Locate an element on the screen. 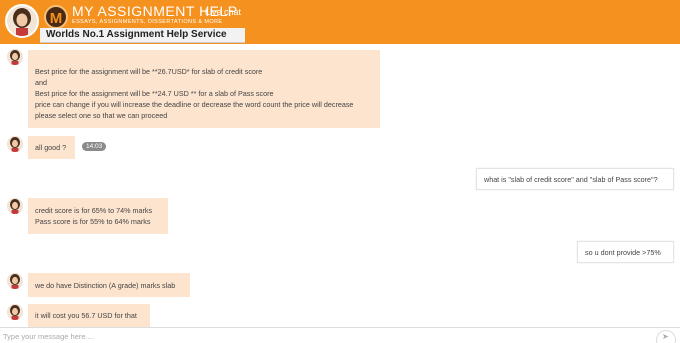  tagline-bar: Worlds No.1 Assignment Help Service is located at coordinates (142, 35).